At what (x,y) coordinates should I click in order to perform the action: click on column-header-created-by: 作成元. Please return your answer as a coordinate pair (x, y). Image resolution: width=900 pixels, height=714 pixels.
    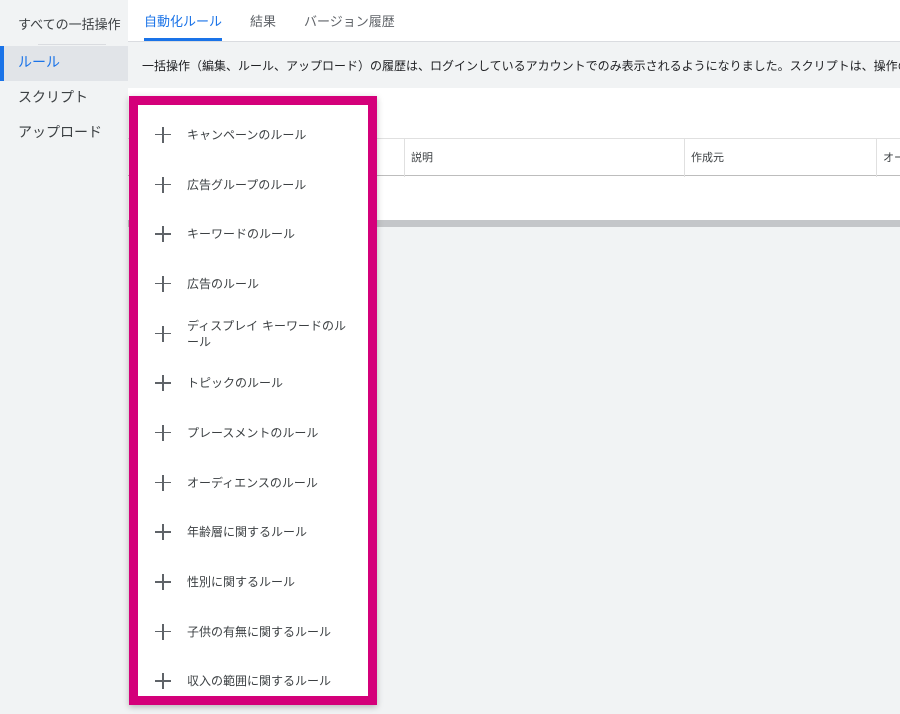
    Looking at the image, I should click on (780, 158).